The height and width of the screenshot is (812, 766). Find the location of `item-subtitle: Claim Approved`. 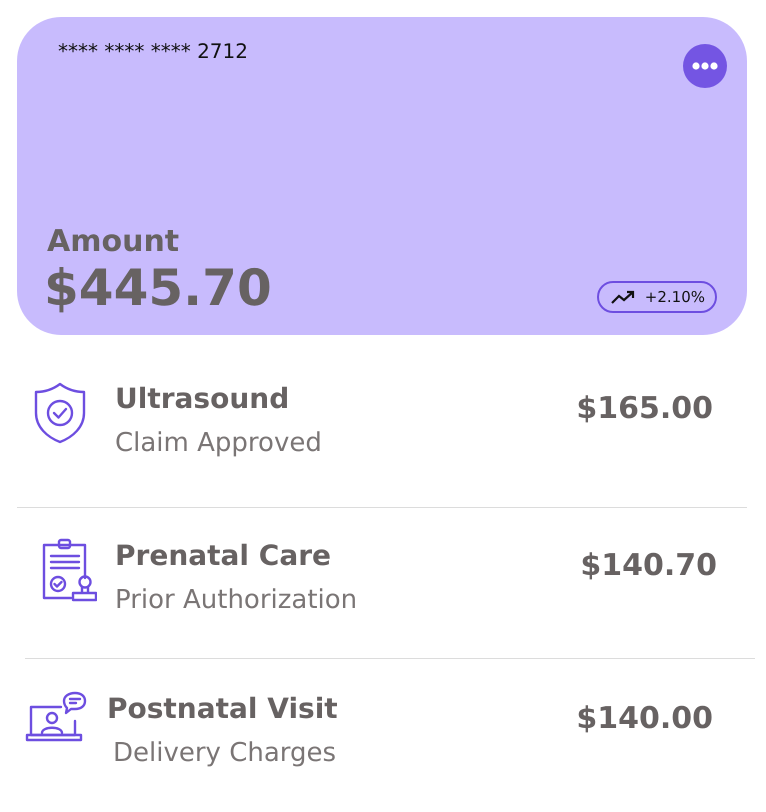

item-subtitle: Claim Approved is located at coordinates (219, 443).